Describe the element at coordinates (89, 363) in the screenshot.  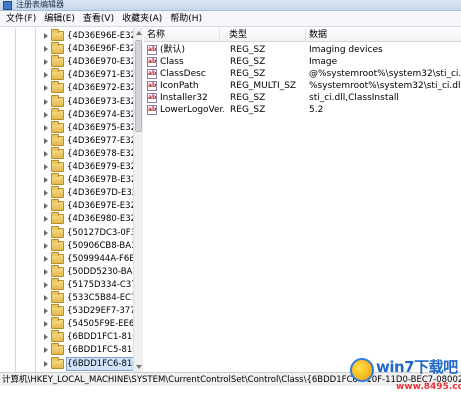
I see `tree-item: {6BDD1FC6-810F` at that location.